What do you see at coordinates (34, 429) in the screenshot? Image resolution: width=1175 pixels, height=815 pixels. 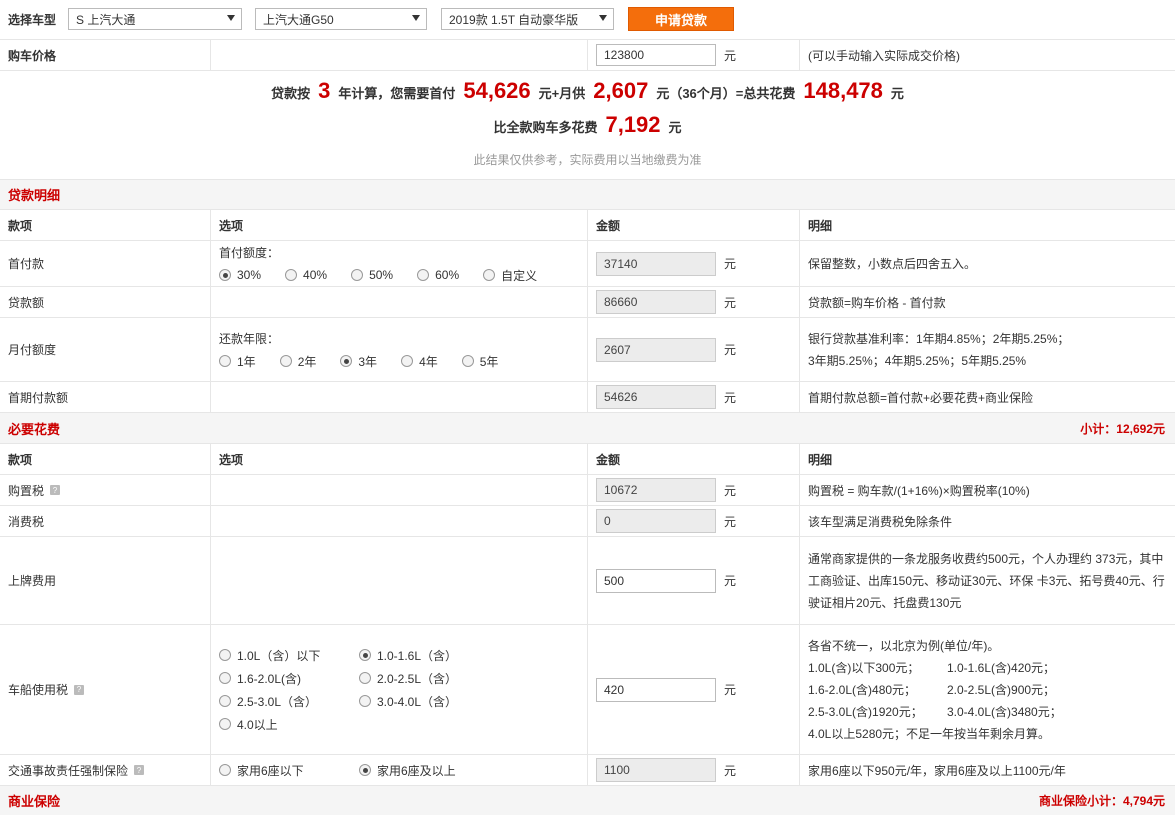 I see `necessary-section-title: 必要花费` at bounding box center [34, 429].